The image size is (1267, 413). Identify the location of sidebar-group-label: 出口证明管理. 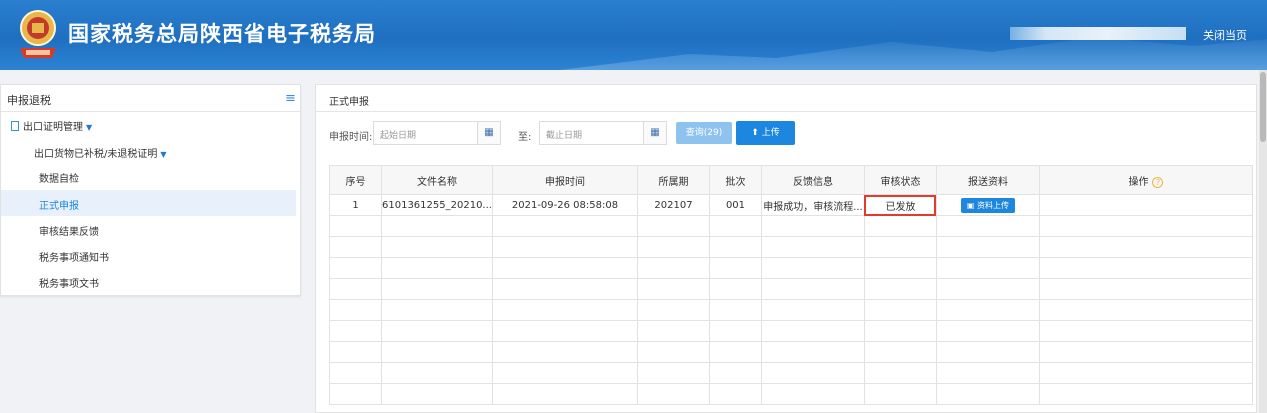
(53, 127).